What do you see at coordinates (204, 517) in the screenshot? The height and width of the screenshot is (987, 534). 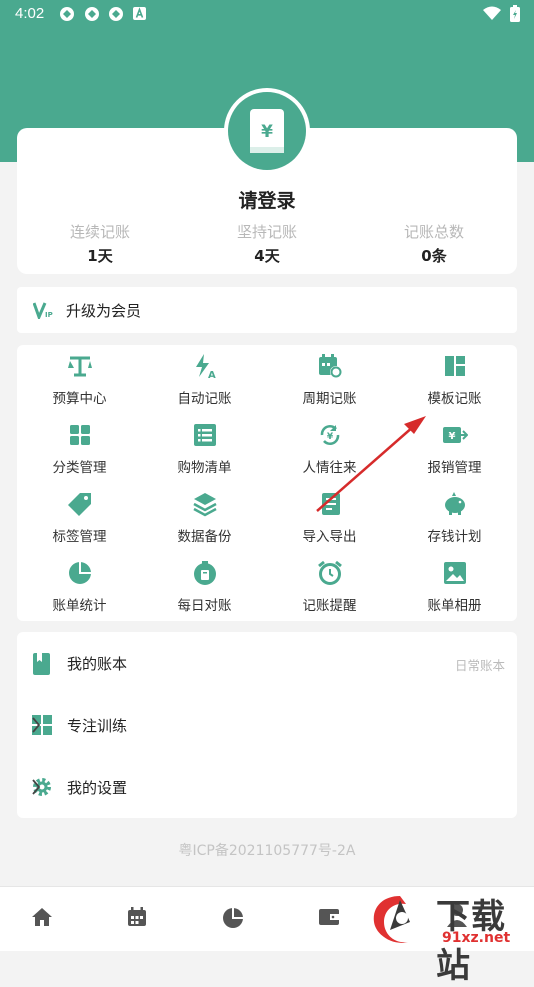 I see `feature-backup: 数据备份` at bounding box center [204, 517].